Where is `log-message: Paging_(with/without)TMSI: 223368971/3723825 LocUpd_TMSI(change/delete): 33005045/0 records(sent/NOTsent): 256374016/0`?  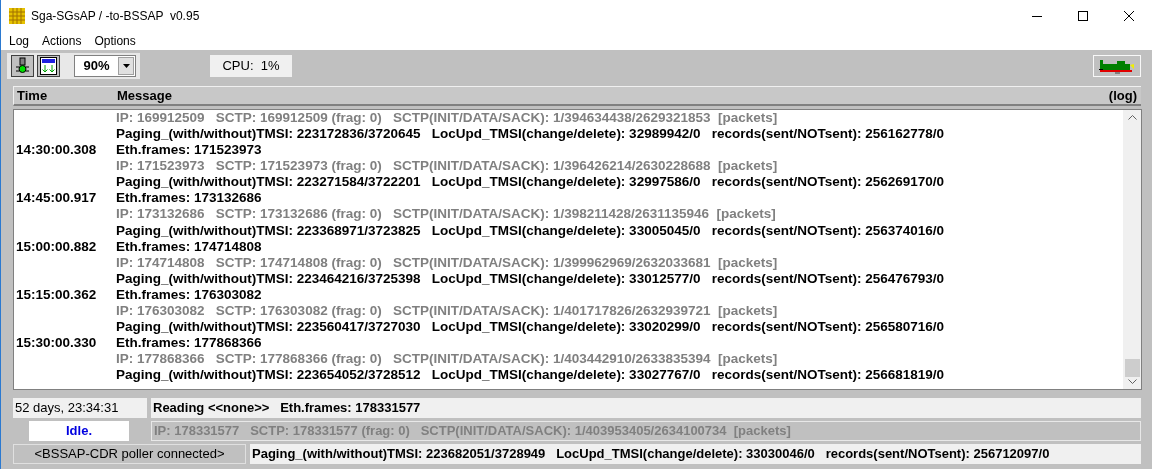
log-message: Paging_(with/without)TMSI: 223368971/3723825 LocUpd_TMSI(change/delete): 33005045/0 records(sent/NOTsent): 256374016/0 is located at coordinates (530, 230).